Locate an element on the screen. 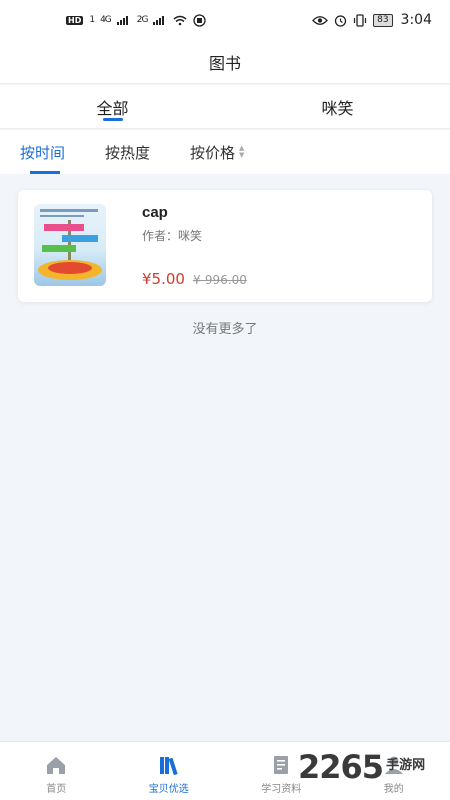 The image size is (450, 800). sort-by-price: 按价格 ▲ ▼ is located at coordinates (217, 152).